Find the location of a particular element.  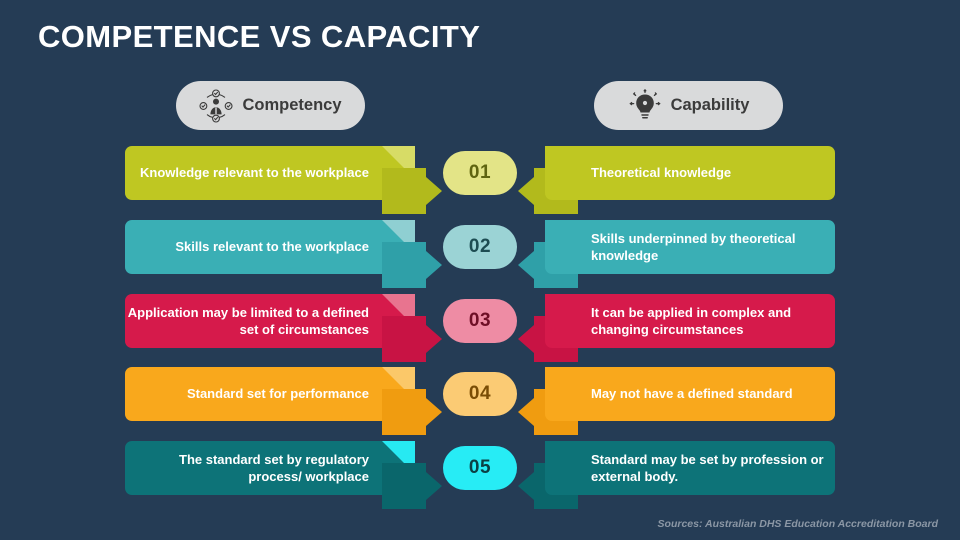

step-number-badge: 01 is located at coordinates (480, 173).